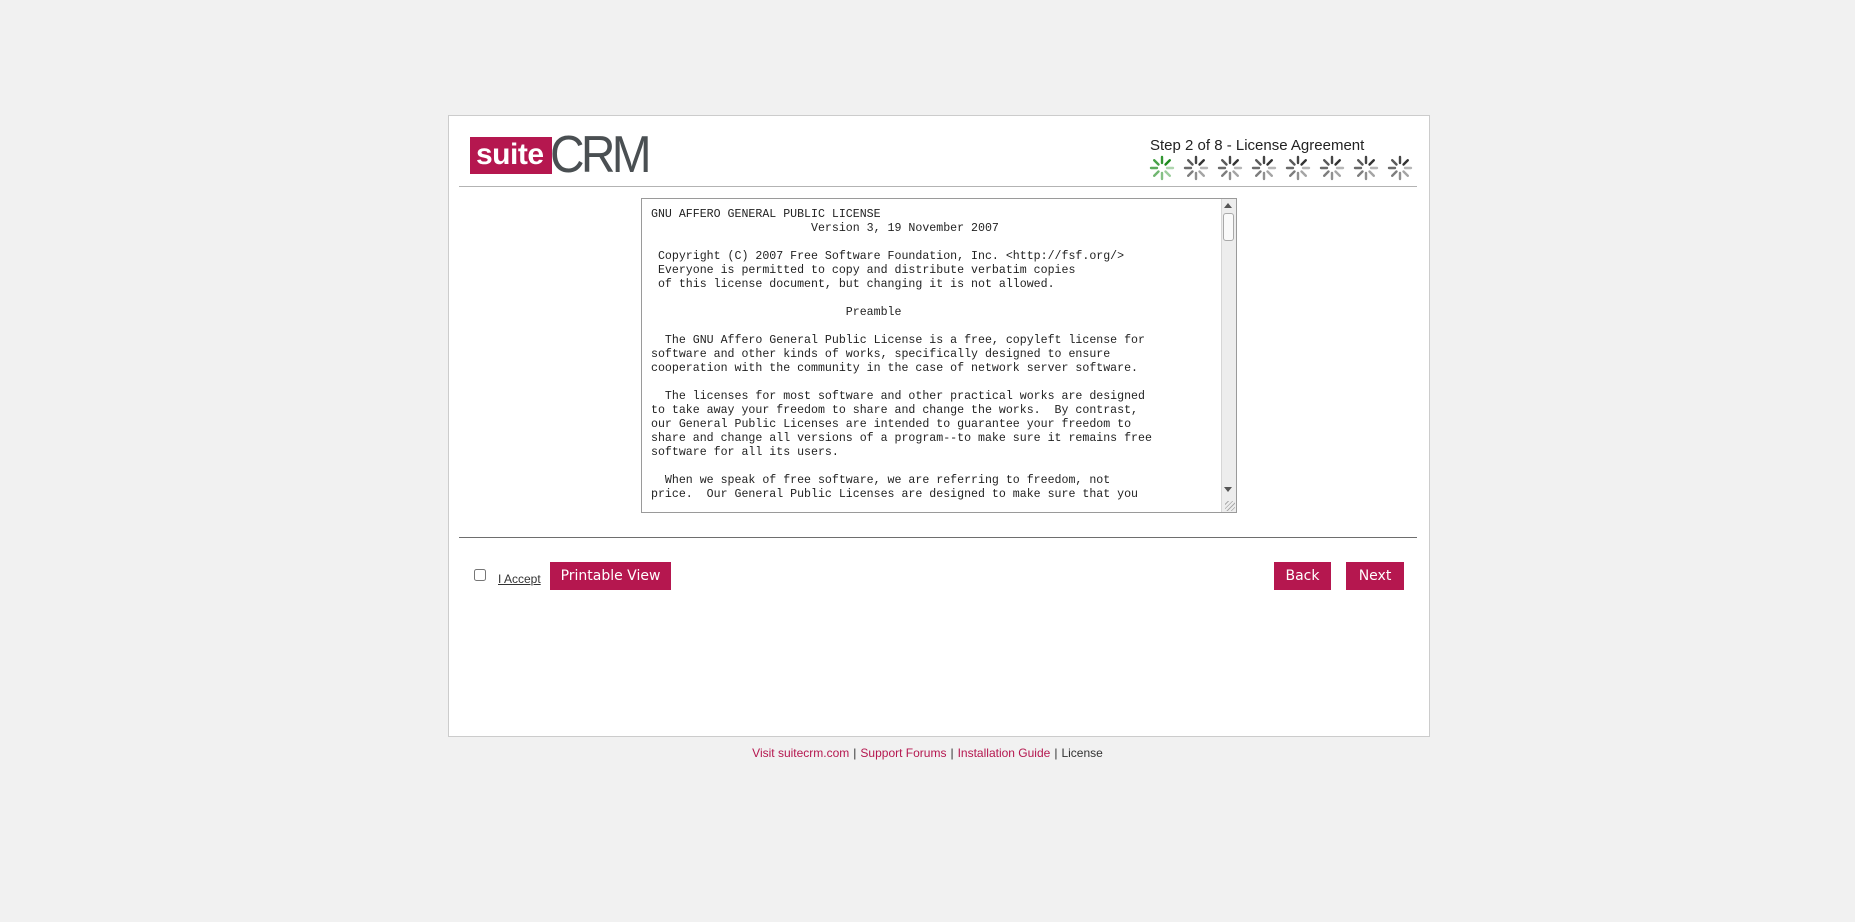 The image size is (1855, 922). What do you see at coordinates (1230, 506) in the screenshot?
I see `resize-grip-icon` at bounding box center [1230, 506].